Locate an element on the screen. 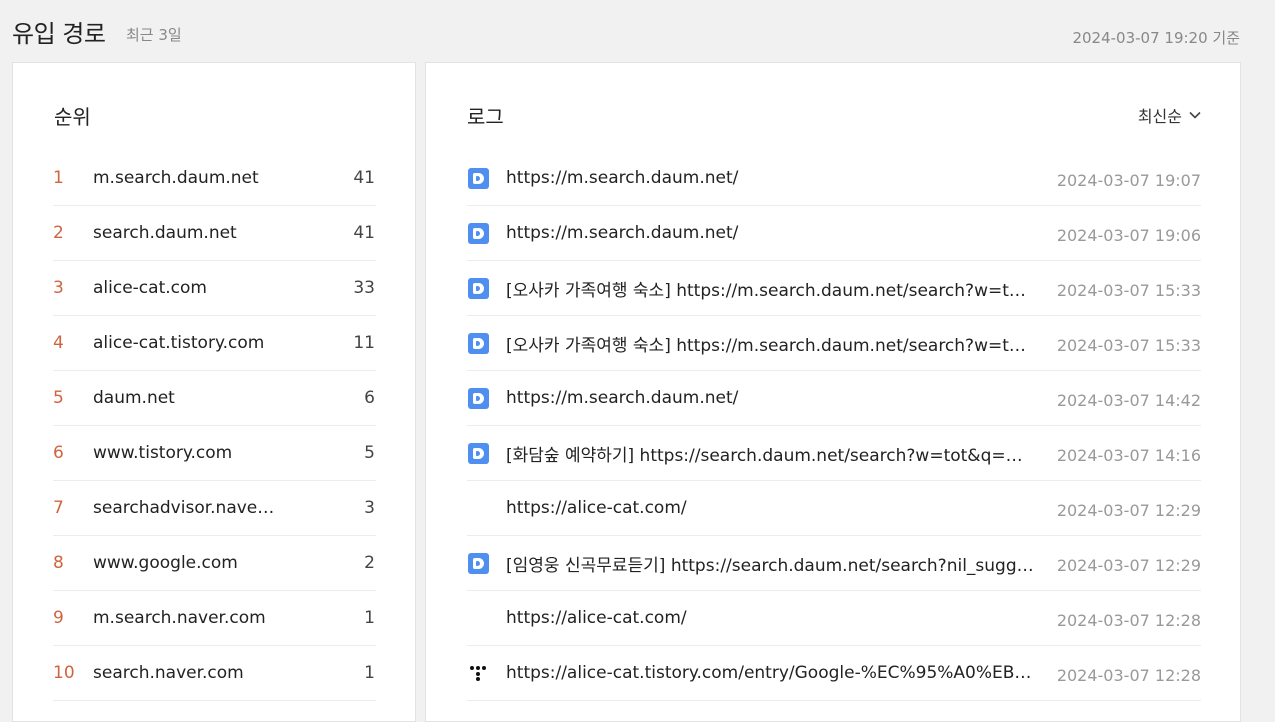 The height and width of the screenshot is (722, 1275). rank-domain: www.tistory.com is located at coordinates (185, 453).